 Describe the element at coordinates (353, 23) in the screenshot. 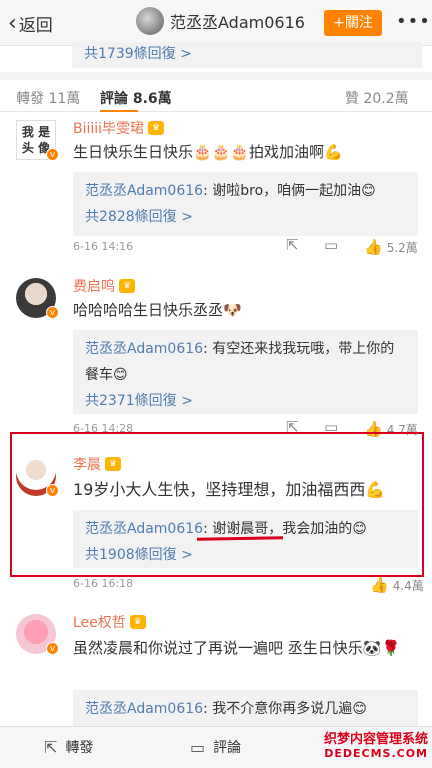

I see `follow-button: +關注` at that location.